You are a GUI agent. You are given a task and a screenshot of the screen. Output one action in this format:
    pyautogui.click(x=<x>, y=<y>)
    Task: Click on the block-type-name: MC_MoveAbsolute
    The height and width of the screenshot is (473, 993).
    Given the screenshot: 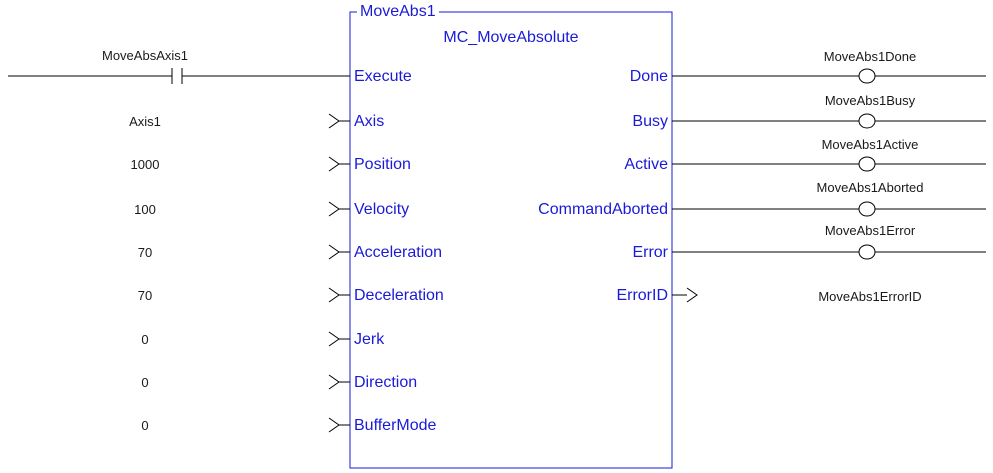 What is the action you would take?
    pyautogui.click(x=511, y=37)
    